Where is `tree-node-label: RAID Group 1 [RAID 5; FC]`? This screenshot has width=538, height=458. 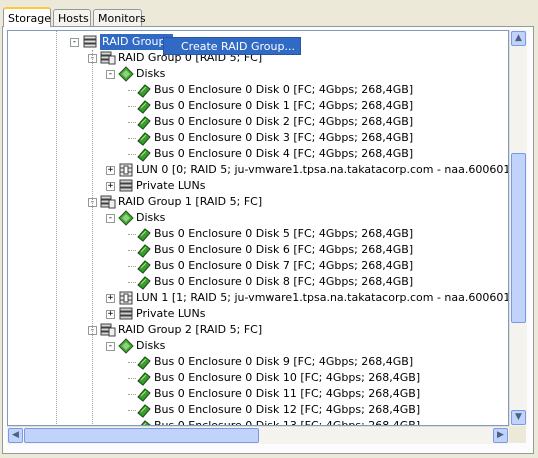 tree-node-label: RAID Group 1 [RAID 5; FC] is located at coordinates (190, 202).